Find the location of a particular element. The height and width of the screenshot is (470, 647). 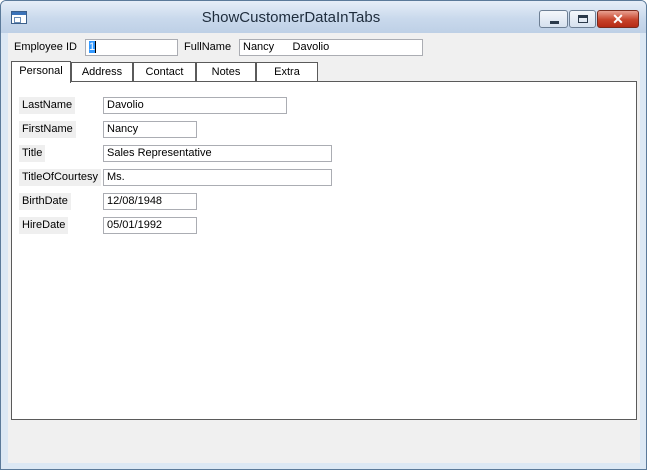

maximize-button is located at coordinates (582, 19).